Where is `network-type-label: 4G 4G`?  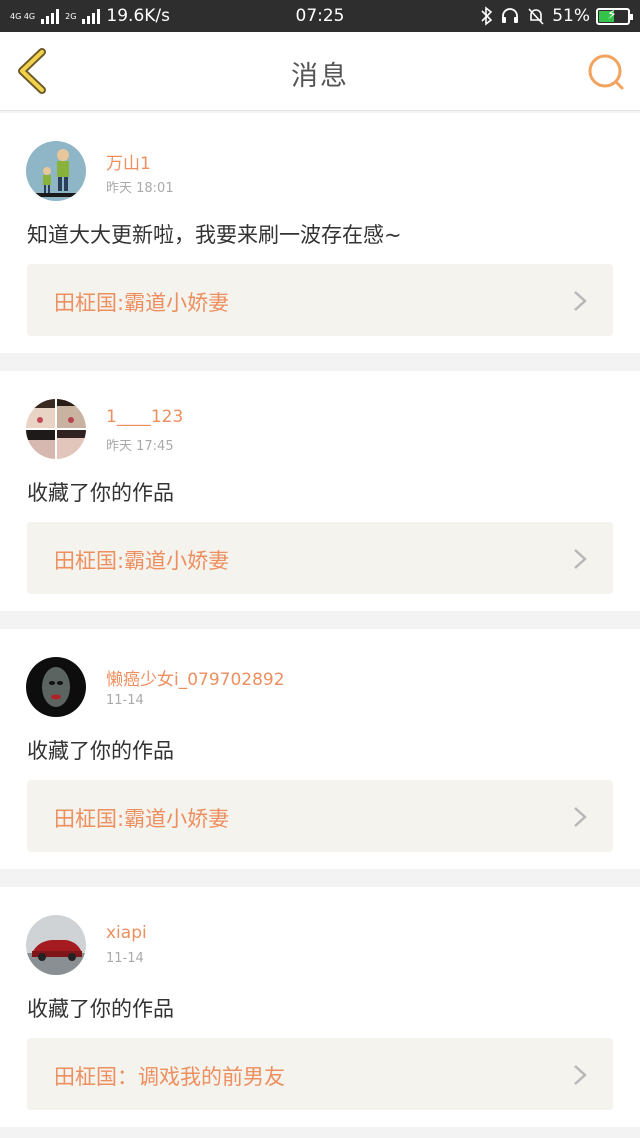
network-type-label: 4G 4G is located at coordinates (23, 16).